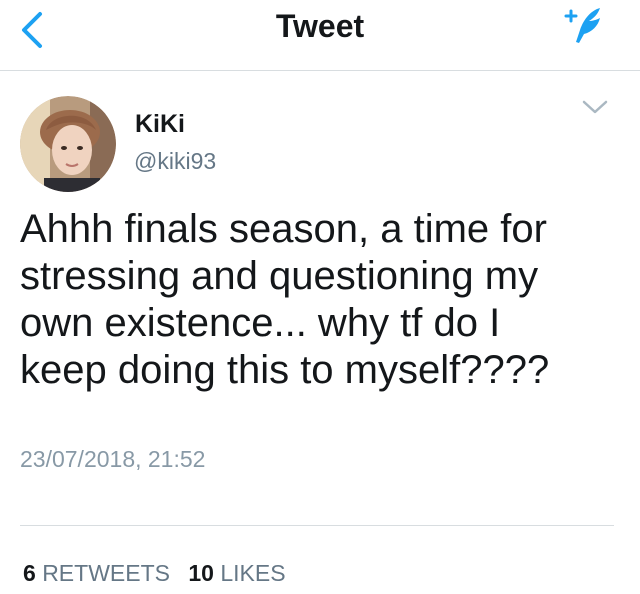  I want to click on likes-stat: 10 LIKES, so click(236, 573).